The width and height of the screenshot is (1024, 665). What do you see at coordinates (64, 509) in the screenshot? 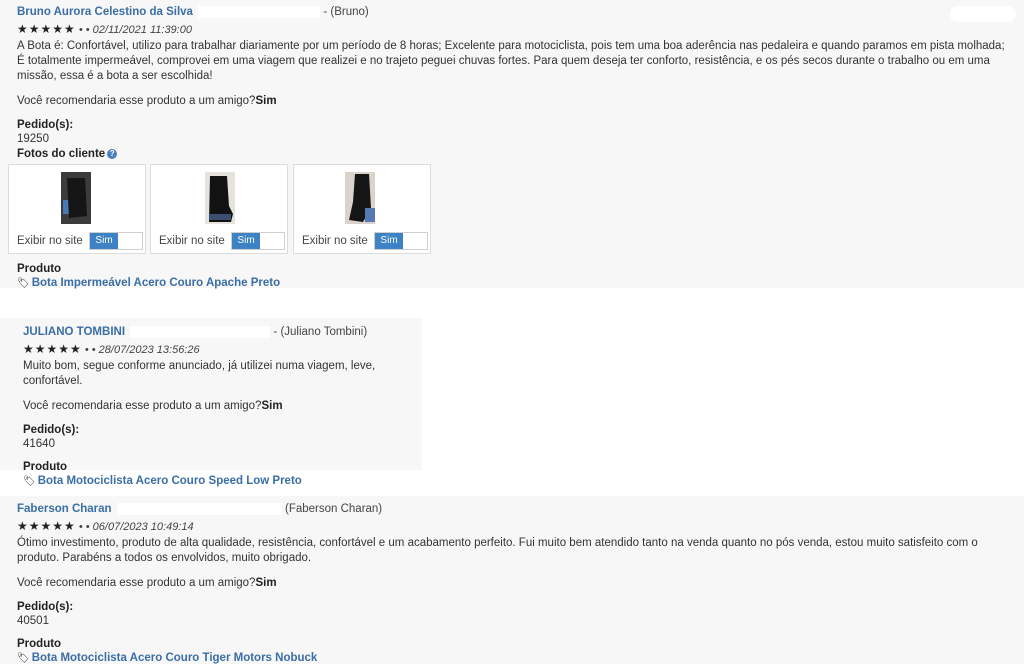
I see `review-author: Faberson Charan` at bounding box center [64, 509].